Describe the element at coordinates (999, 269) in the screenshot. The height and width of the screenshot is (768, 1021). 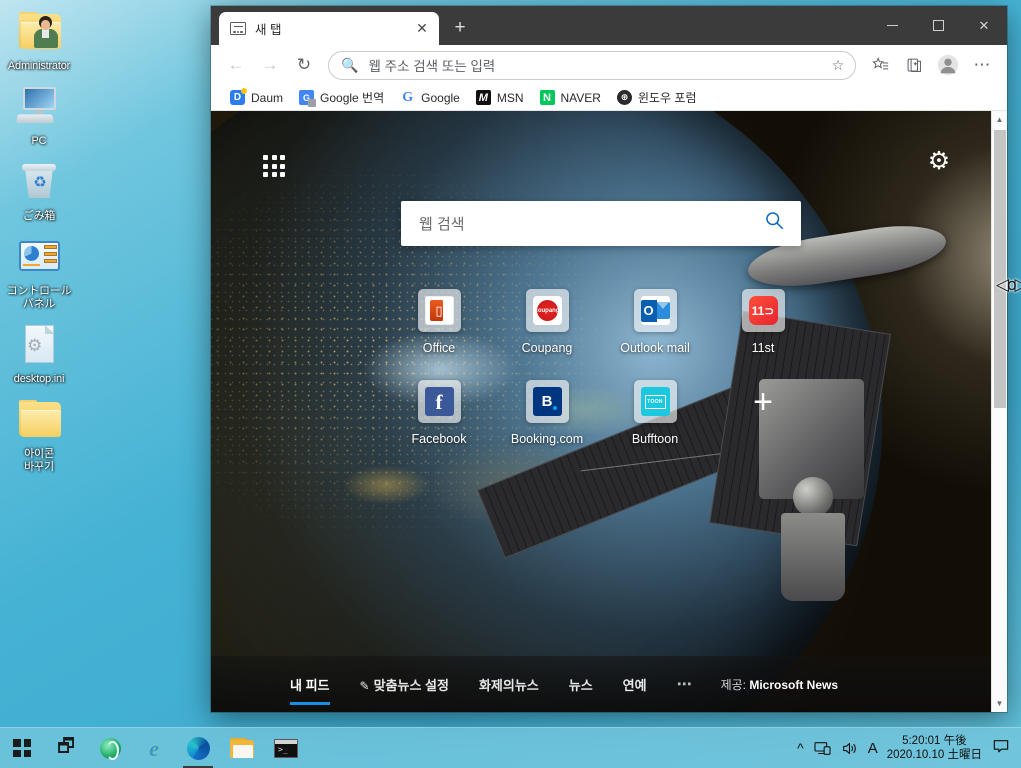
I see `scrollbar-thumb` at that location.